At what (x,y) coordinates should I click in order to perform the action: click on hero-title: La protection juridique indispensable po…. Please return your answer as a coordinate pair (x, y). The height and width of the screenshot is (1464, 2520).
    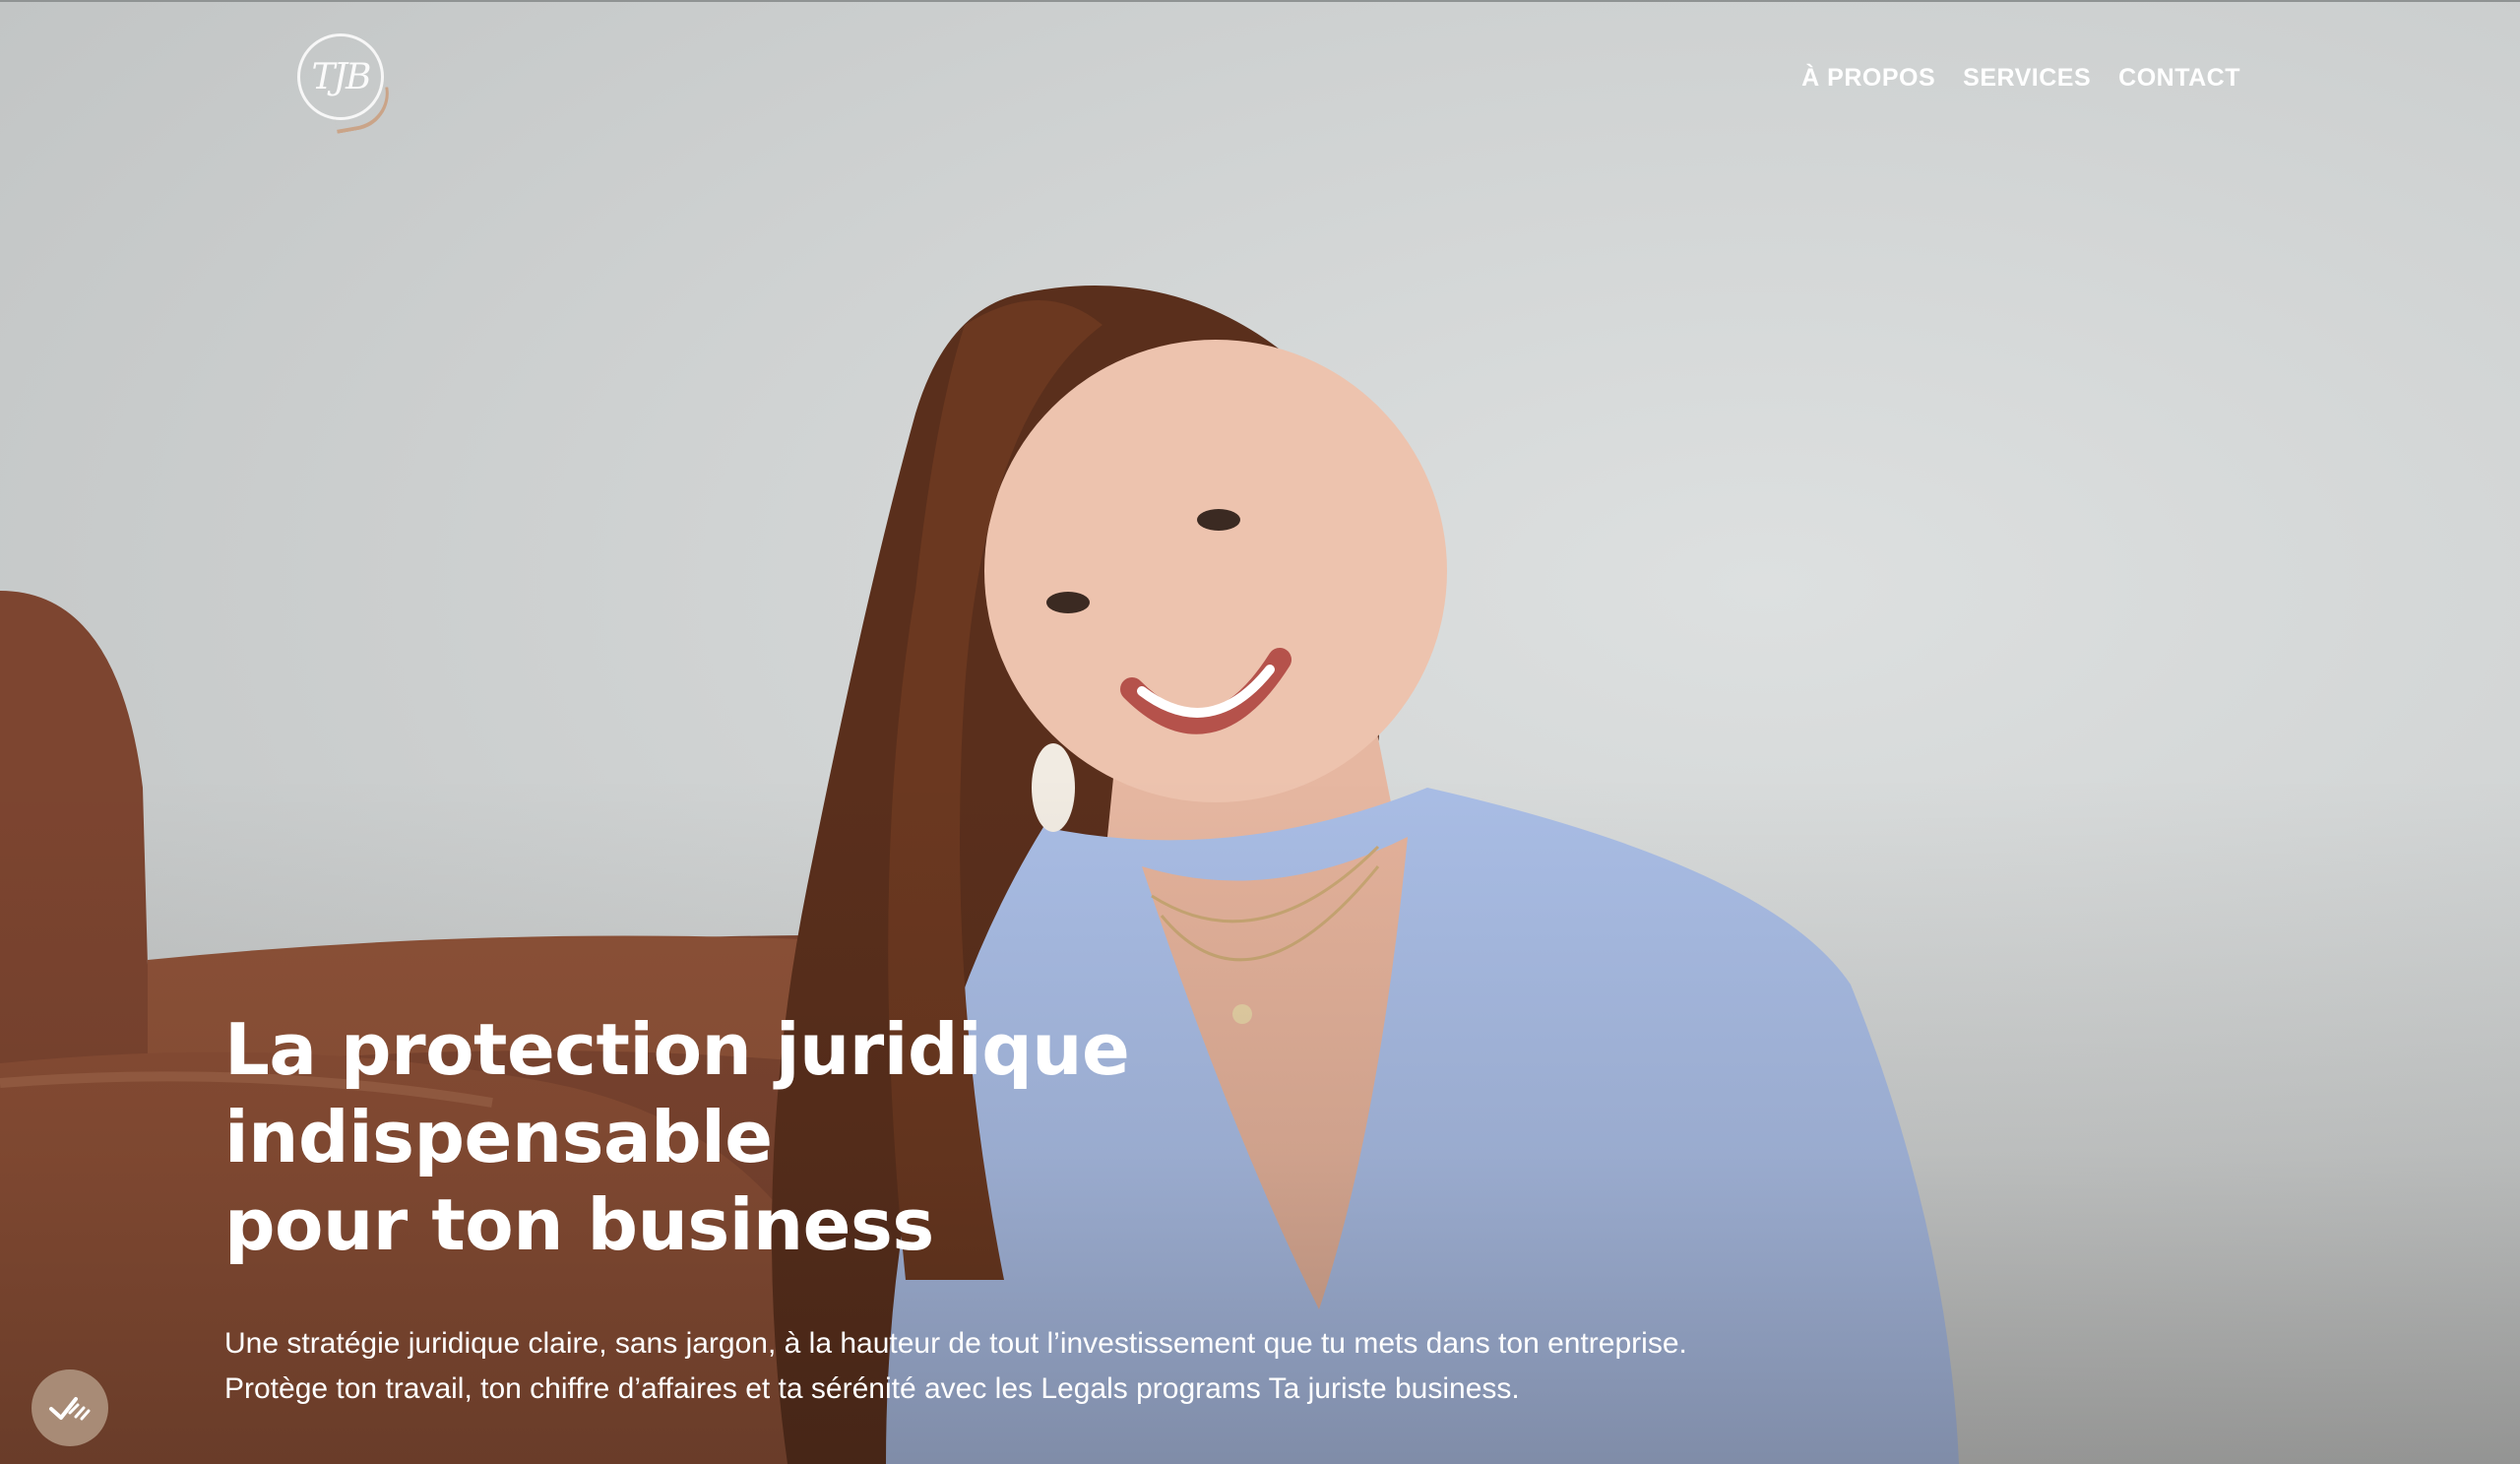
    Looking at the image, I should click on (864, 1138).